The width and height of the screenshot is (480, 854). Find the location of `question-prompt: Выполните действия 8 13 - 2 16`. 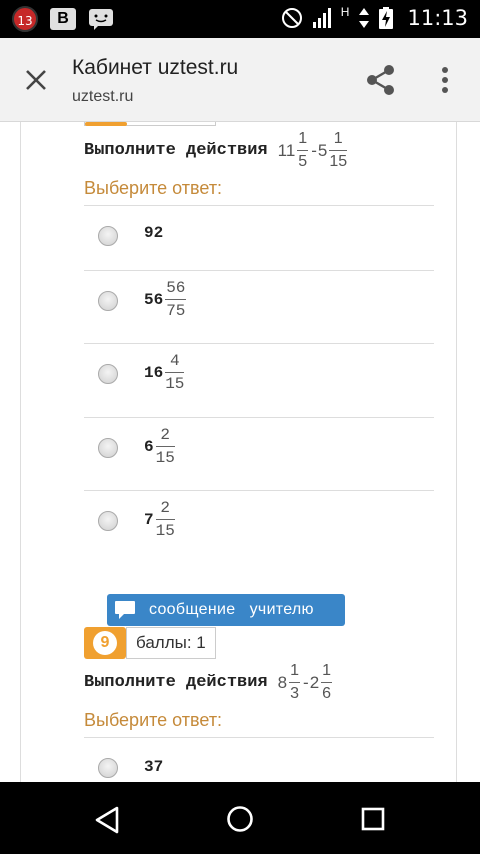

question-prompt: Выполните действия 8 13 - 2 16 is located at coordinates (209, 682).